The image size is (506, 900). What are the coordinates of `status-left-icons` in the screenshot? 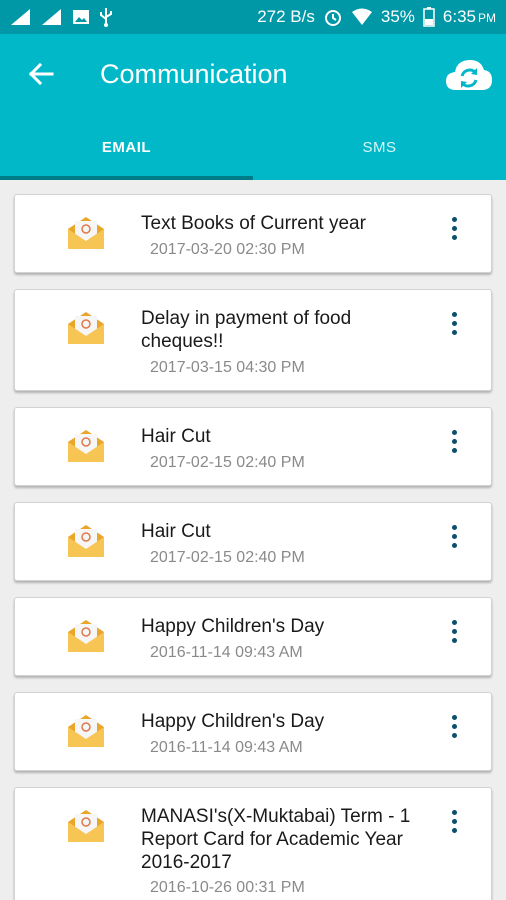 It's located at (61, 17).